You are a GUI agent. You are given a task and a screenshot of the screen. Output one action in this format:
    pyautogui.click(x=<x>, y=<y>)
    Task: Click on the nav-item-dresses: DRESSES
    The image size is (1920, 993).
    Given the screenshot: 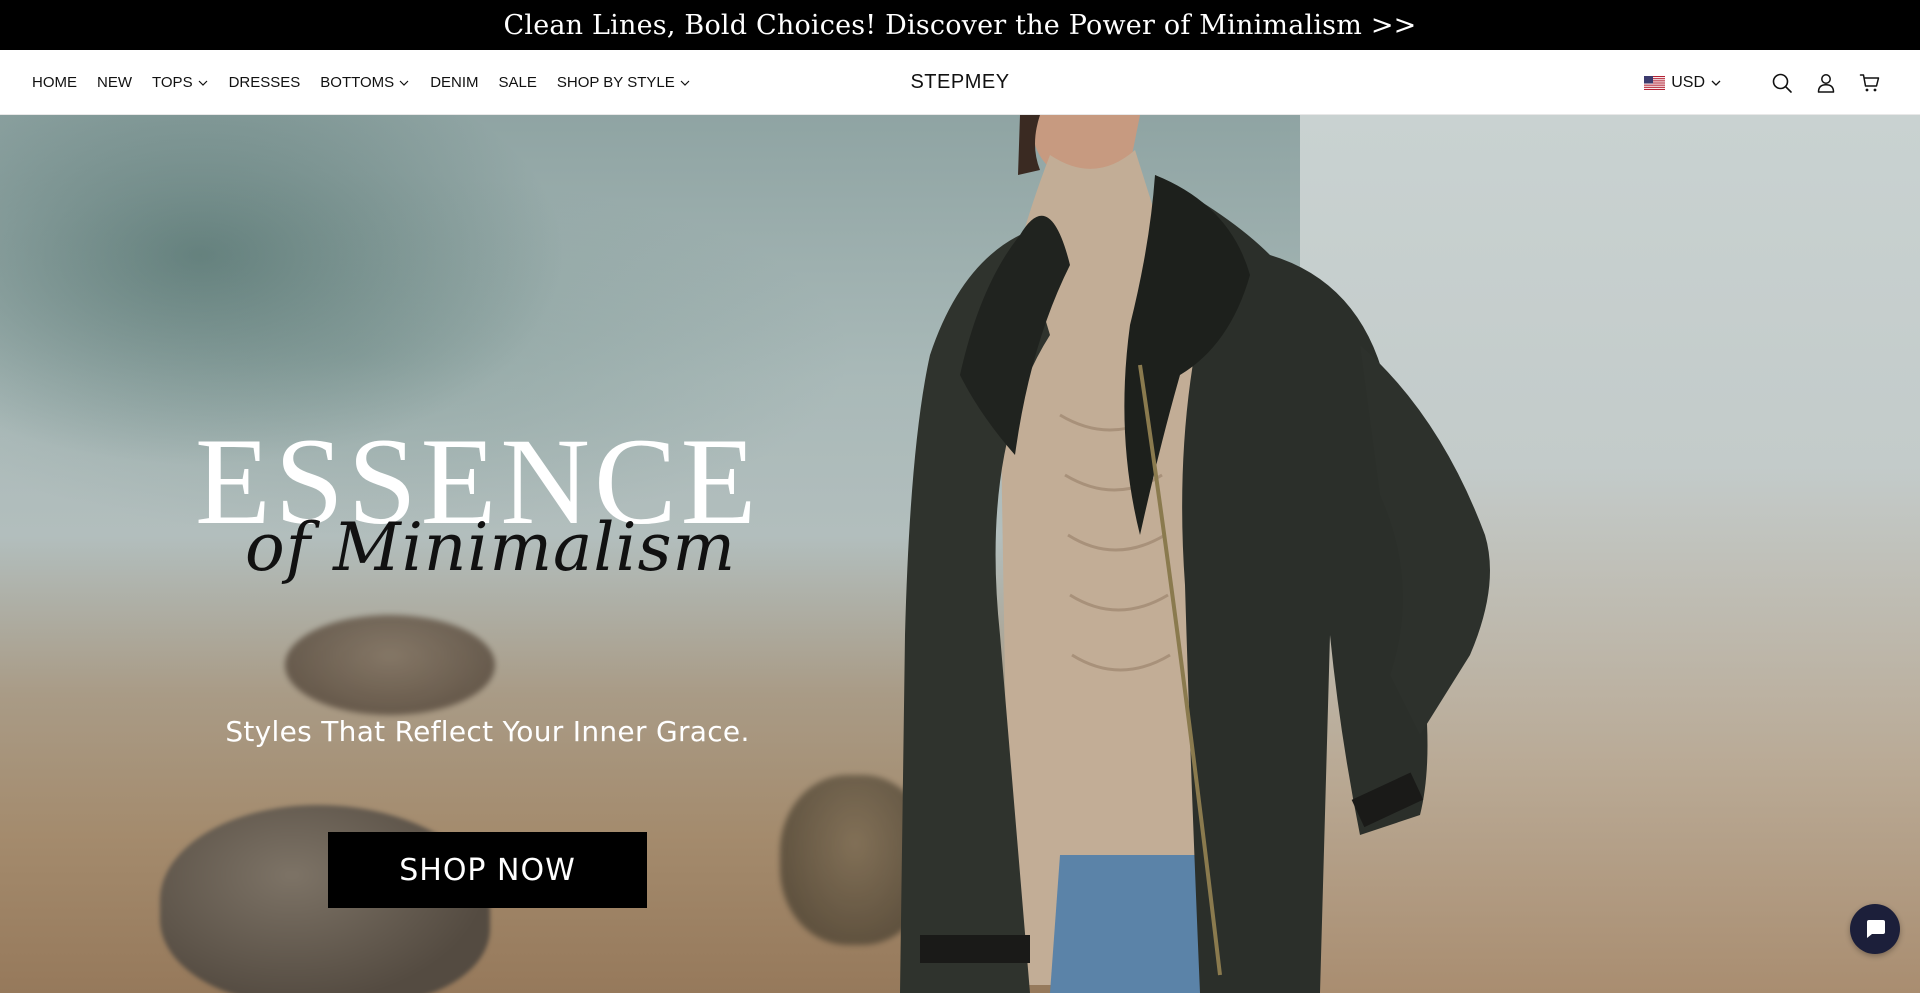 What is the action you would take?
    pyautogui.click(x=265, y=82)
    